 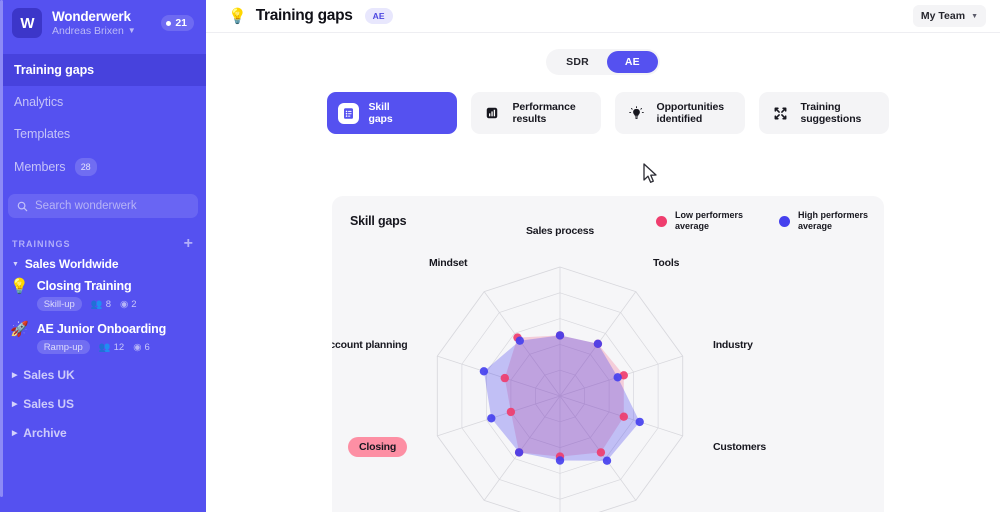 I want to click on group-sales-worldwide: ▼ Sales Worldwide, so click(x=103, y=261).